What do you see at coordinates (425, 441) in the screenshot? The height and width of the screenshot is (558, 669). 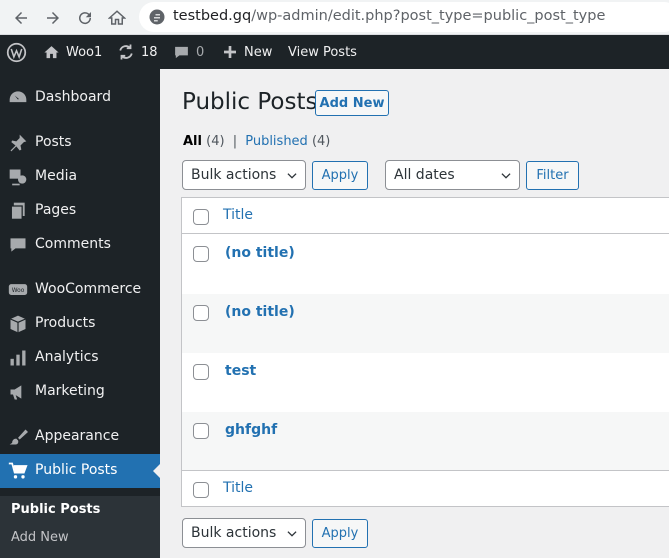 I see `table-row: ghfghf` at bounding box center [425, 441].